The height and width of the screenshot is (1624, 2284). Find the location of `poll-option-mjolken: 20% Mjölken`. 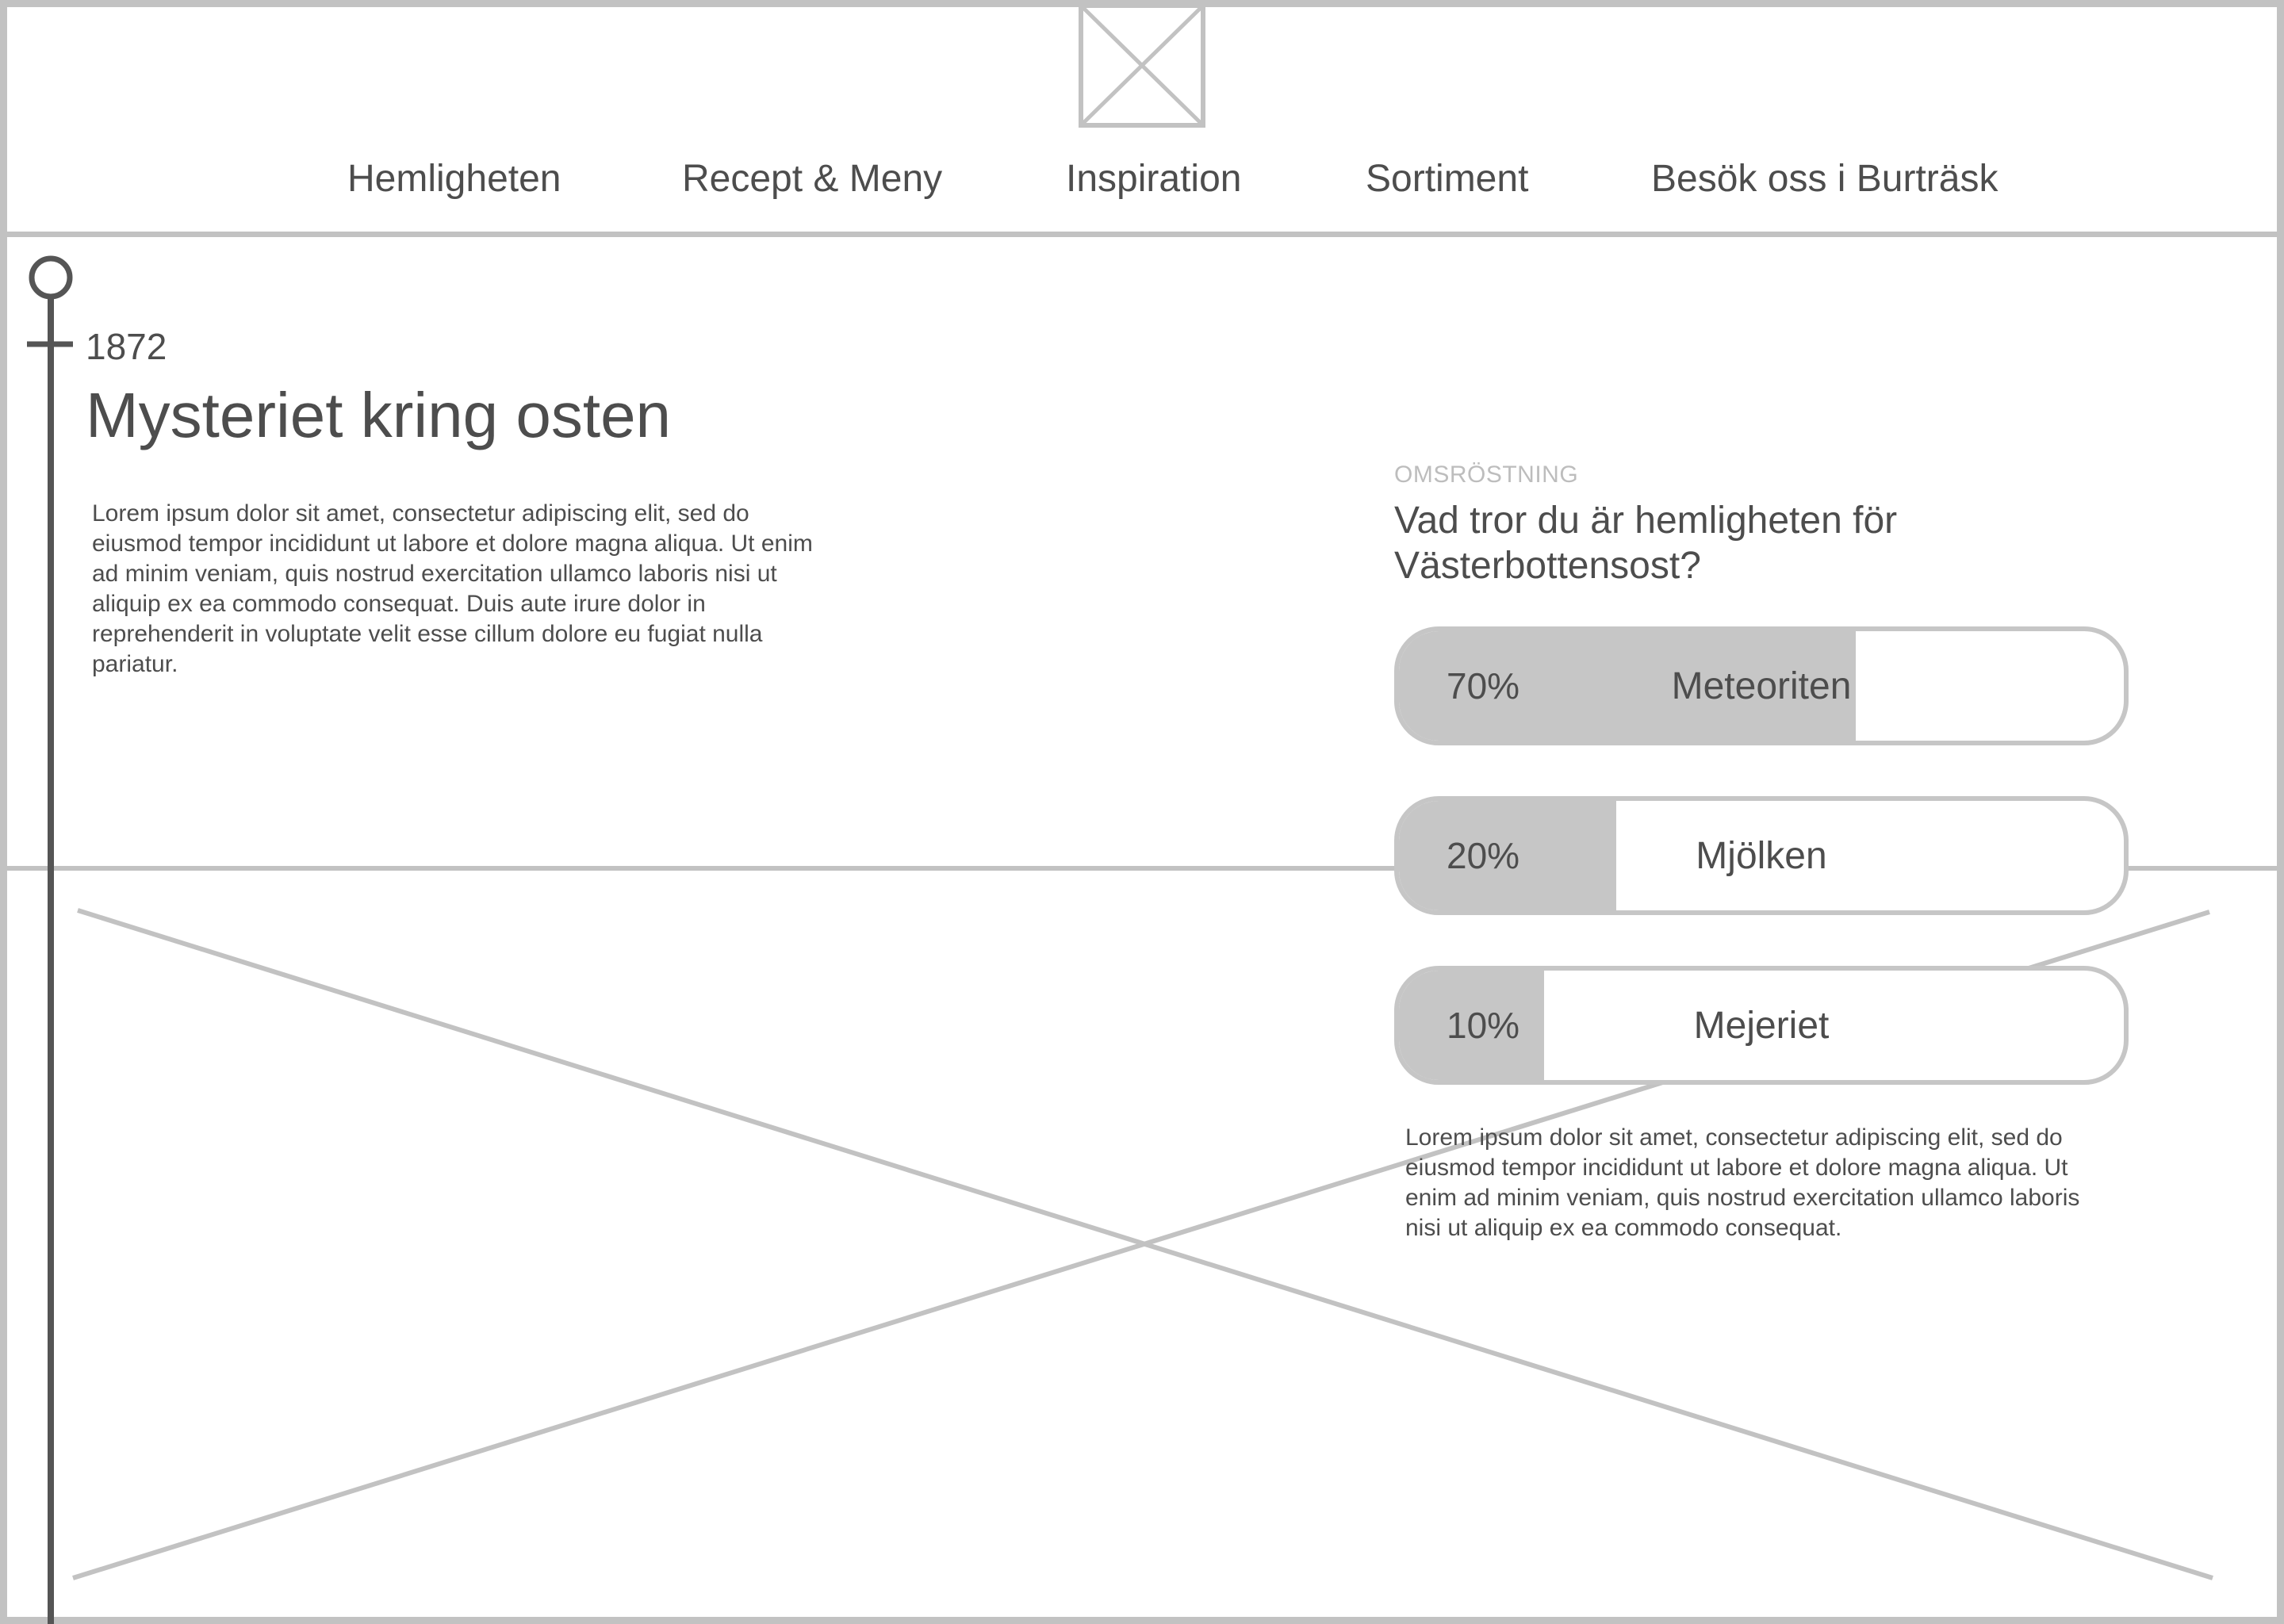

poll-option-mjolken: 20% Mjölken is located at coordinates (1761, 855).